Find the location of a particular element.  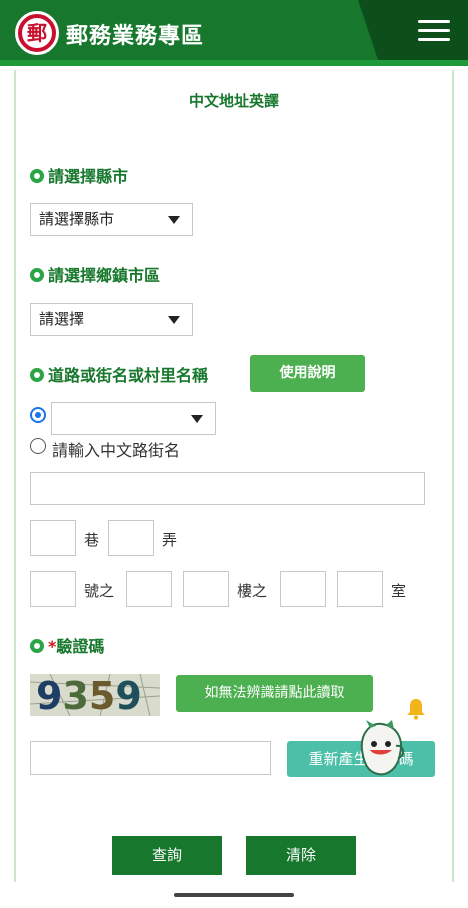

post-logo-icon: 郵 is located at coordinates (37, 33).